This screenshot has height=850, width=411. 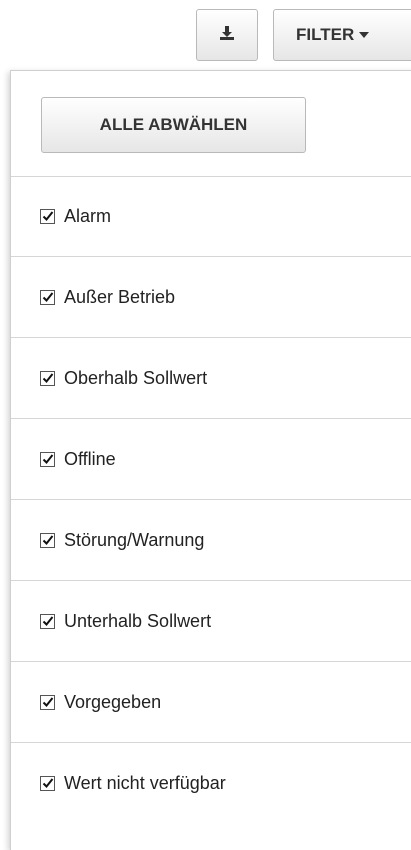 What do you see at coordinates (134, 539) in the screenshot?
I see `filter-option-label: Störung/Warnung` at bounding box center [134, 539].